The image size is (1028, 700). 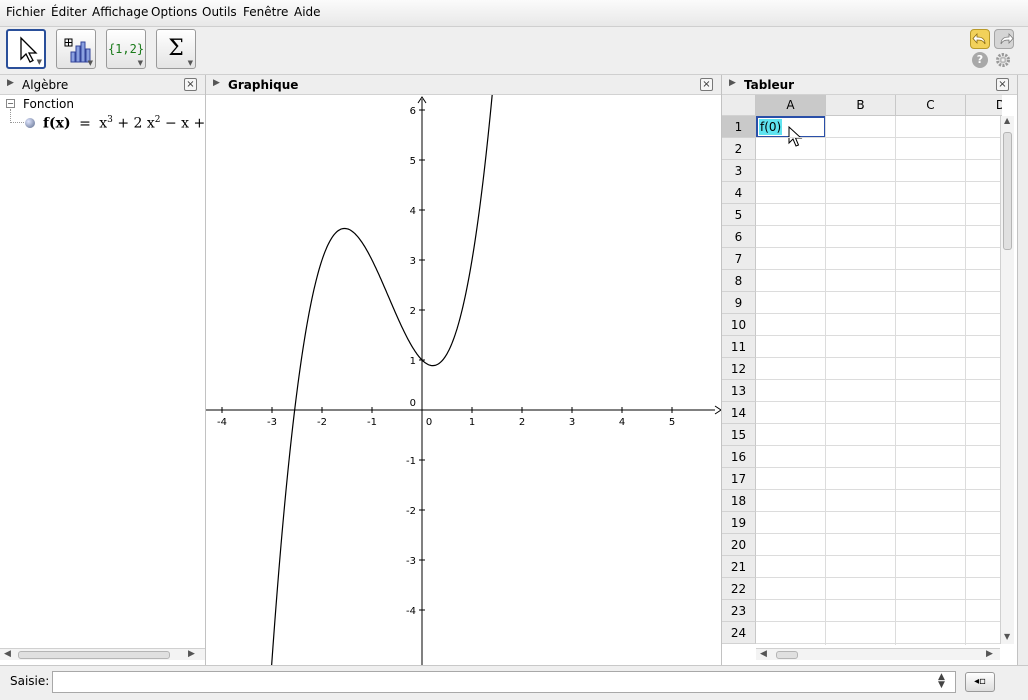 What do you see at coordinates (411, 461) in the screenshot?
I see `y-tick-label: -1` at bounding box center [411, 461].